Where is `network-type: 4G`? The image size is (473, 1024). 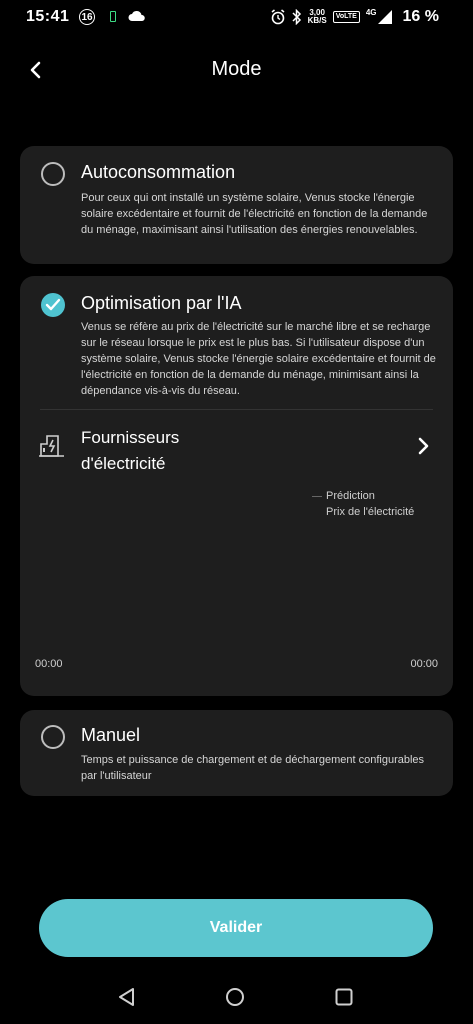 network-type: 4G is located at coordinates (371, 12).